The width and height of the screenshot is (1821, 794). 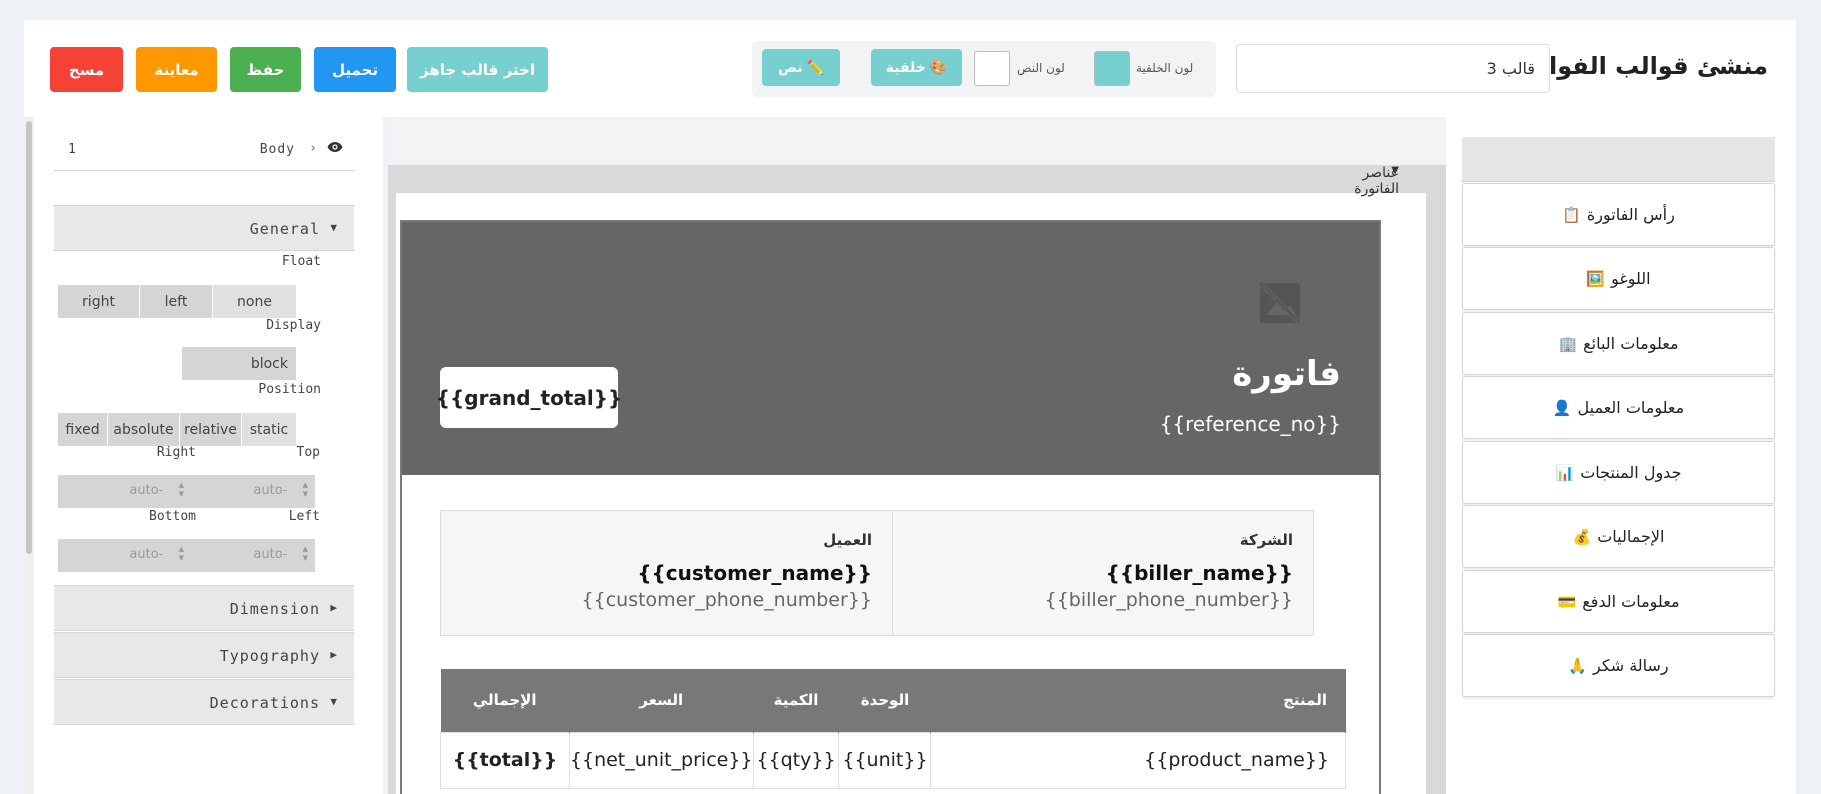 I want to click on position-static-option: static, so click(x=269, y=429).